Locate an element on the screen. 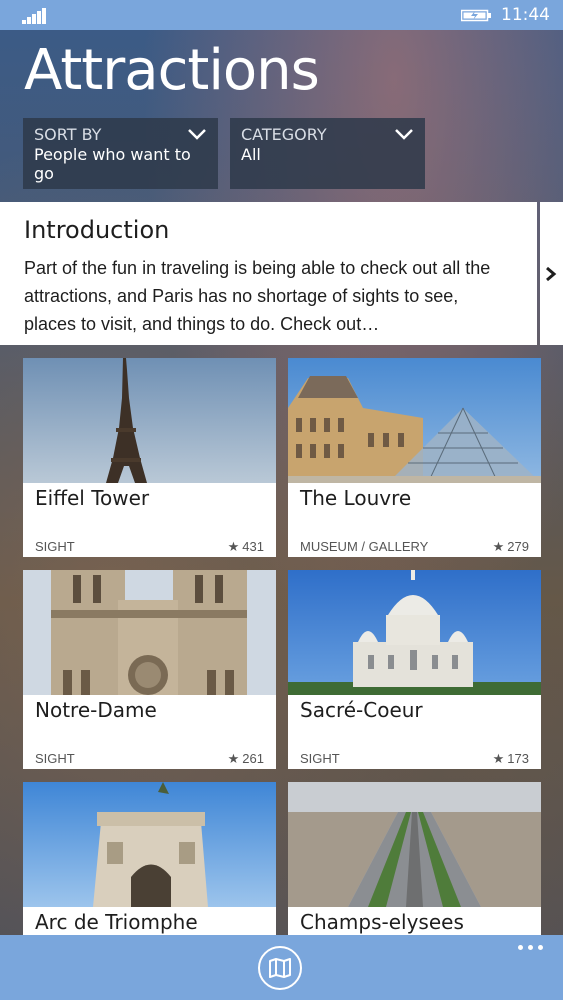 The width and height of the screenshot is (563, 1000). attraction-card-the-louvre: The Louvre MUSEUM / GALLERY ★ 279 is located at coordinates (414, 457).